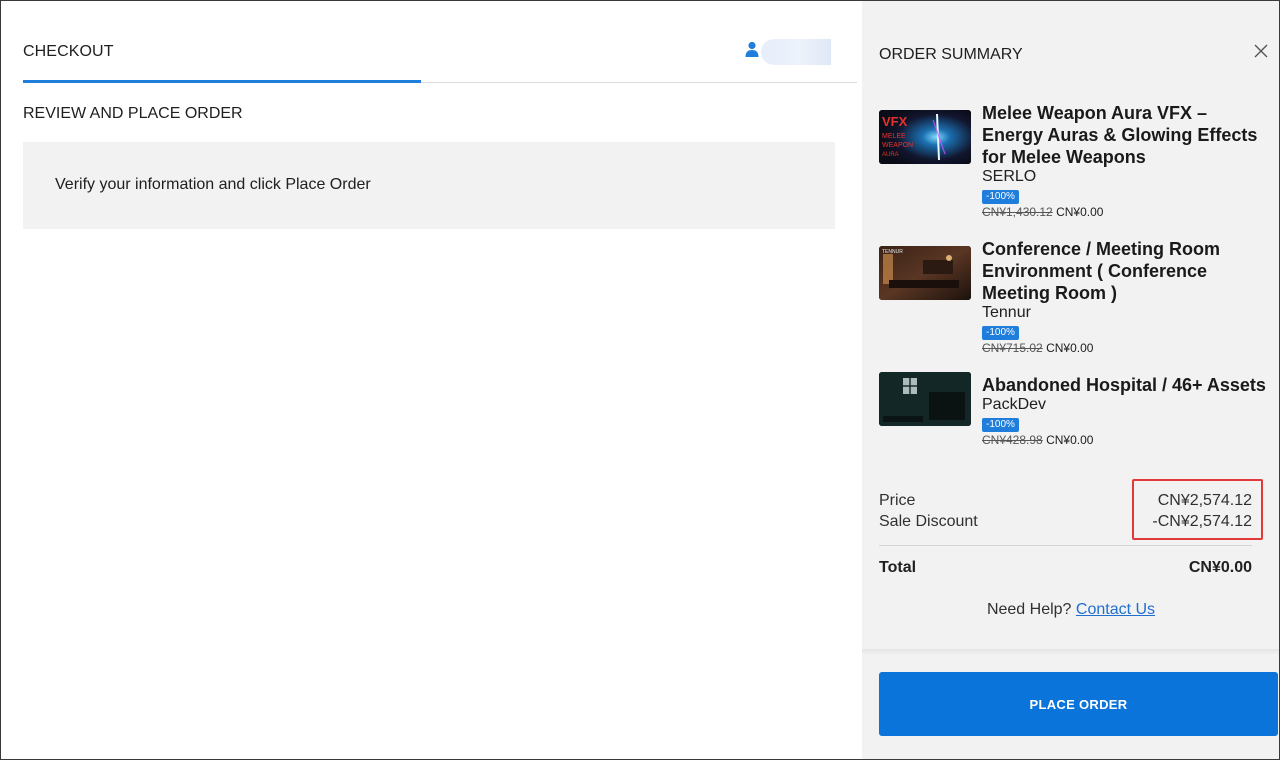  I want to click on svg-text: MELEE, so click(894, 136).